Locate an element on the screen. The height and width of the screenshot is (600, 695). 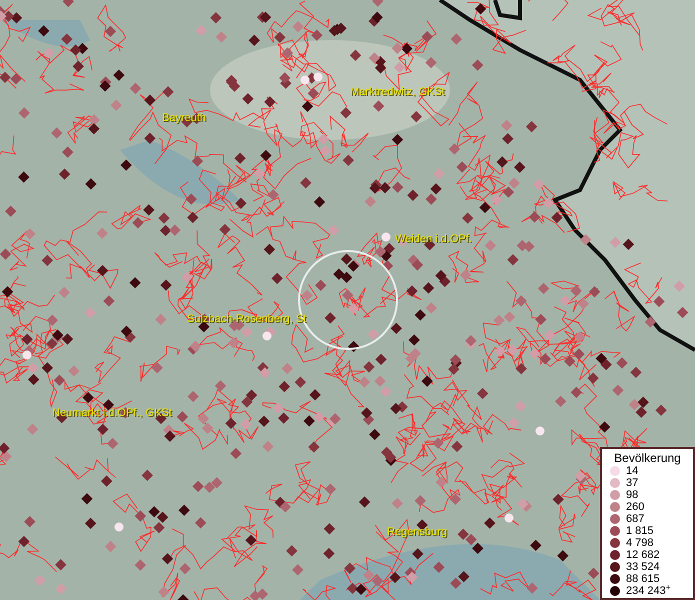
legend-label: 37 is located at coordinates (632, 483).